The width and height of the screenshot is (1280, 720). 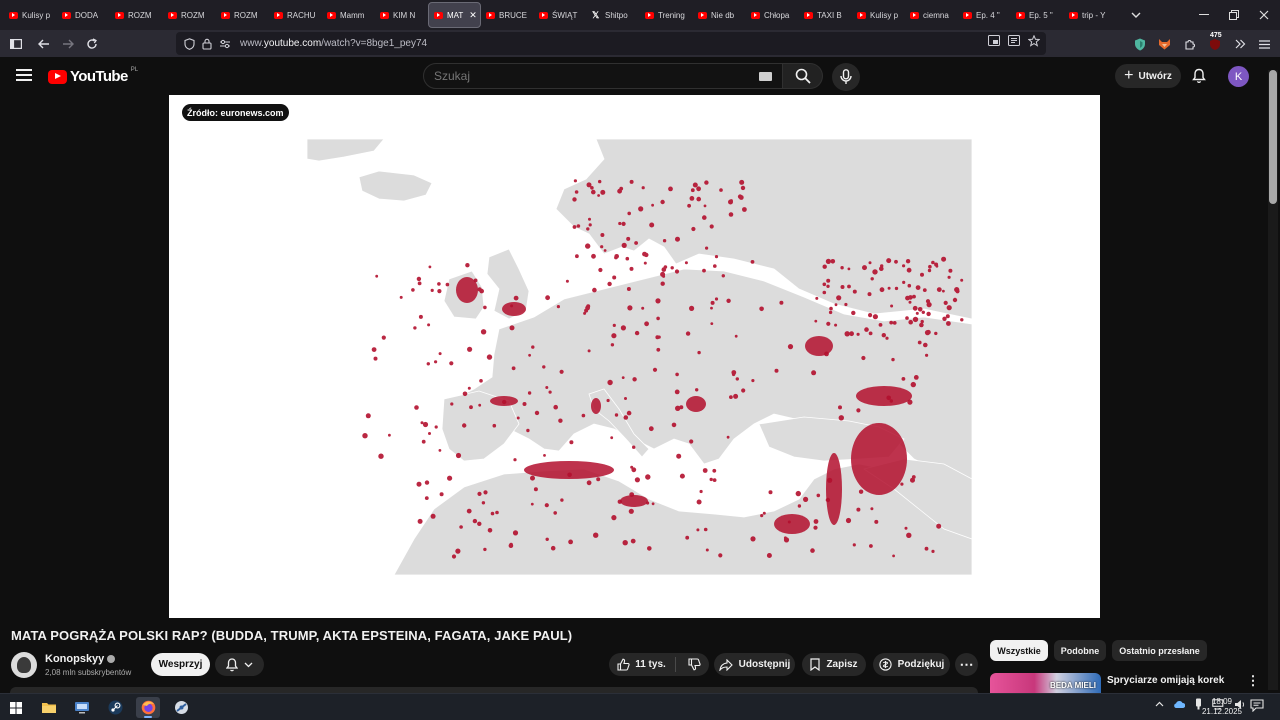 What do you see at coordinates (1264, 44) in the screenshot?
I see `app-menu-button` at bounding box center [1264, 44].